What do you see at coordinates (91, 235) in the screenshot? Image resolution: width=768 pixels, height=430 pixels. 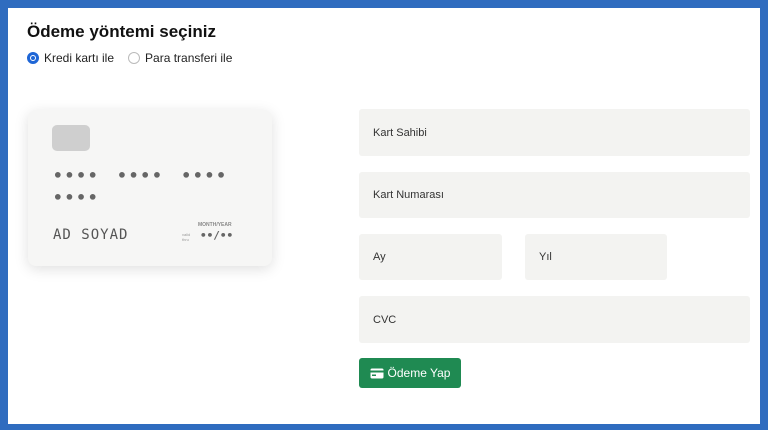 I see `card-holder-preview: AD SOYAD` at bounding box center [91, 235].